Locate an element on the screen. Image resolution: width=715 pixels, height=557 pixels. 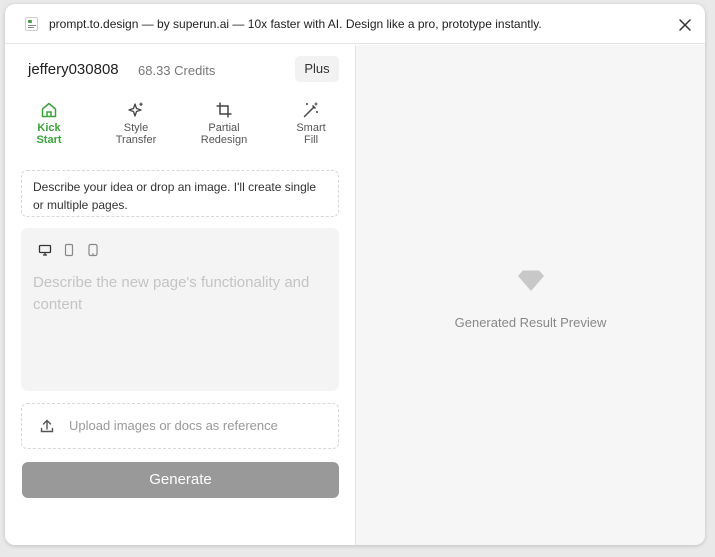
mode-smart-fill: Smart Fill is located at coordinates (311, 123).